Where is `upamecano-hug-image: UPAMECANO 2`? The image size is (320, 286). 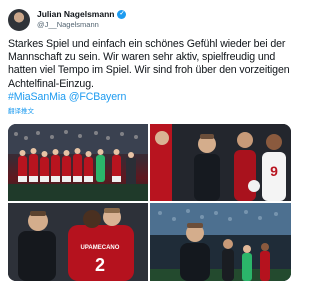 upamecano-hug-image: UPAMECANO 2 is located at coordinates (78, 242).